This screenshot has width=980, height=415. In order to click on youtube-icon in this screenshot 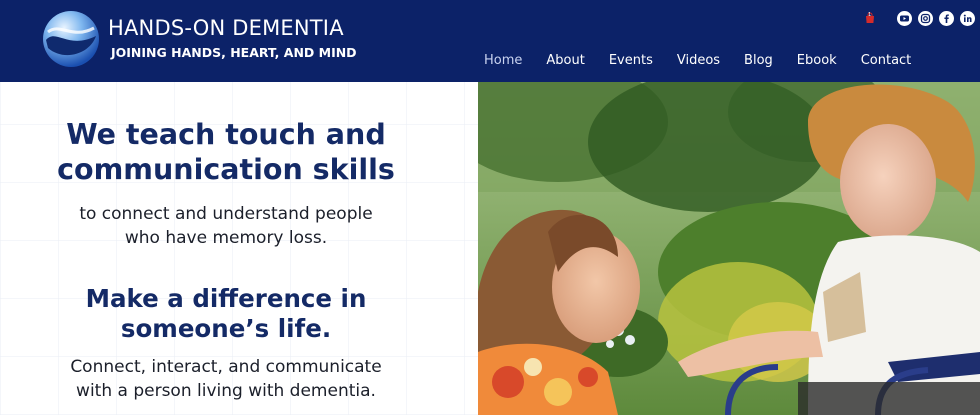, I will do `click(904, 18)`.